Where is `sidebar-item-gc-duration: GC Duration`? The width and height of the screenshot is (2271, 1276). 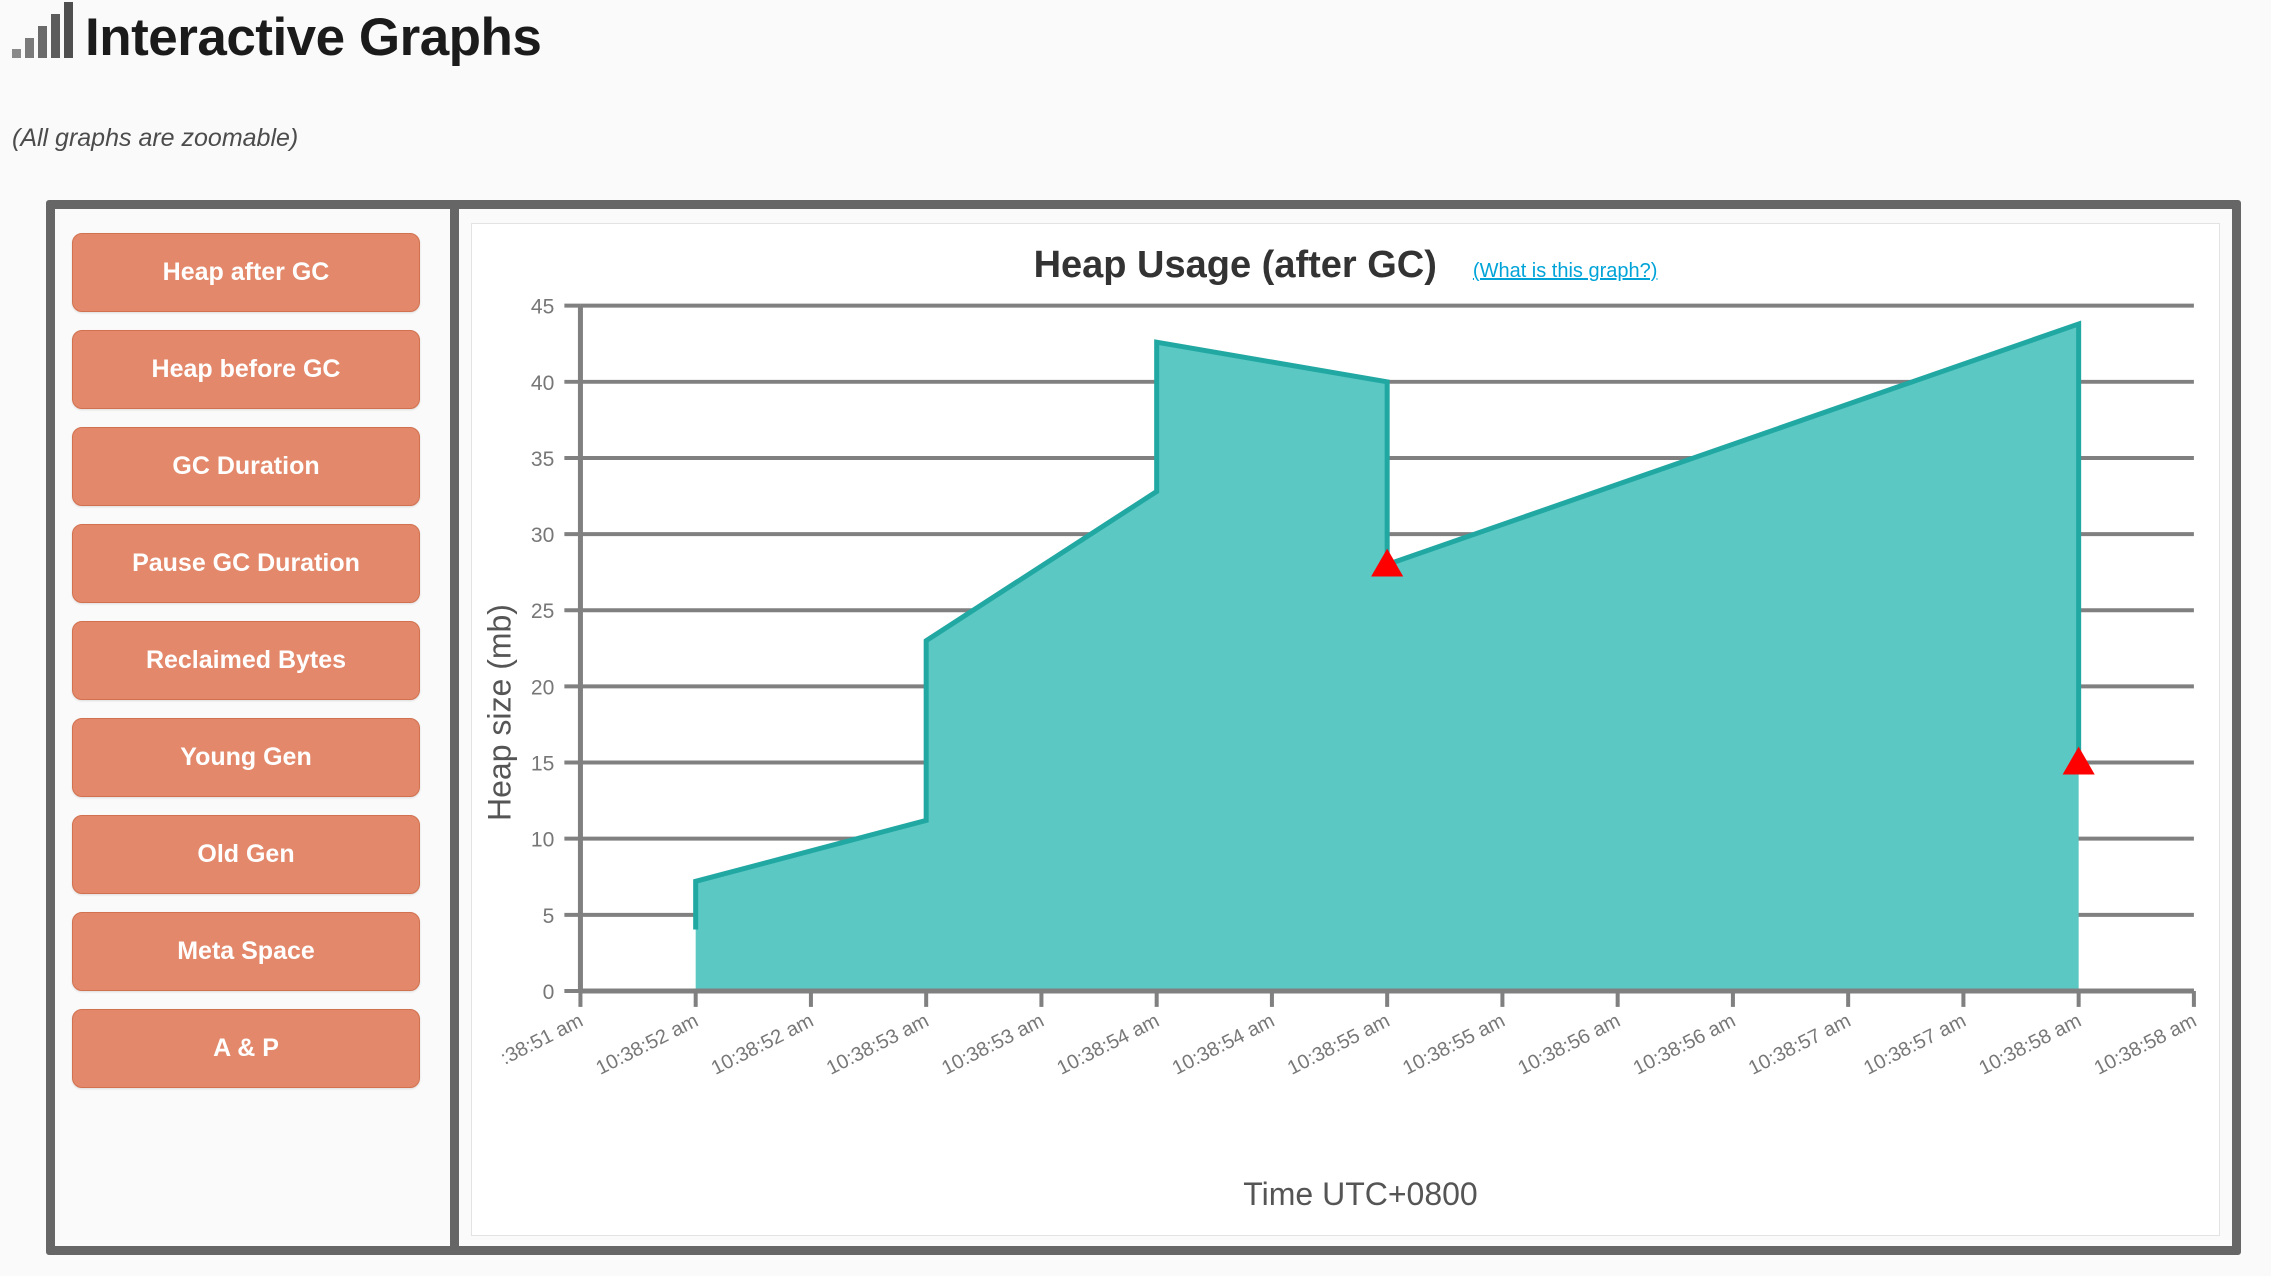
sidebar-item-gc-duration: GC Duration is located at coordinates (246, 466).